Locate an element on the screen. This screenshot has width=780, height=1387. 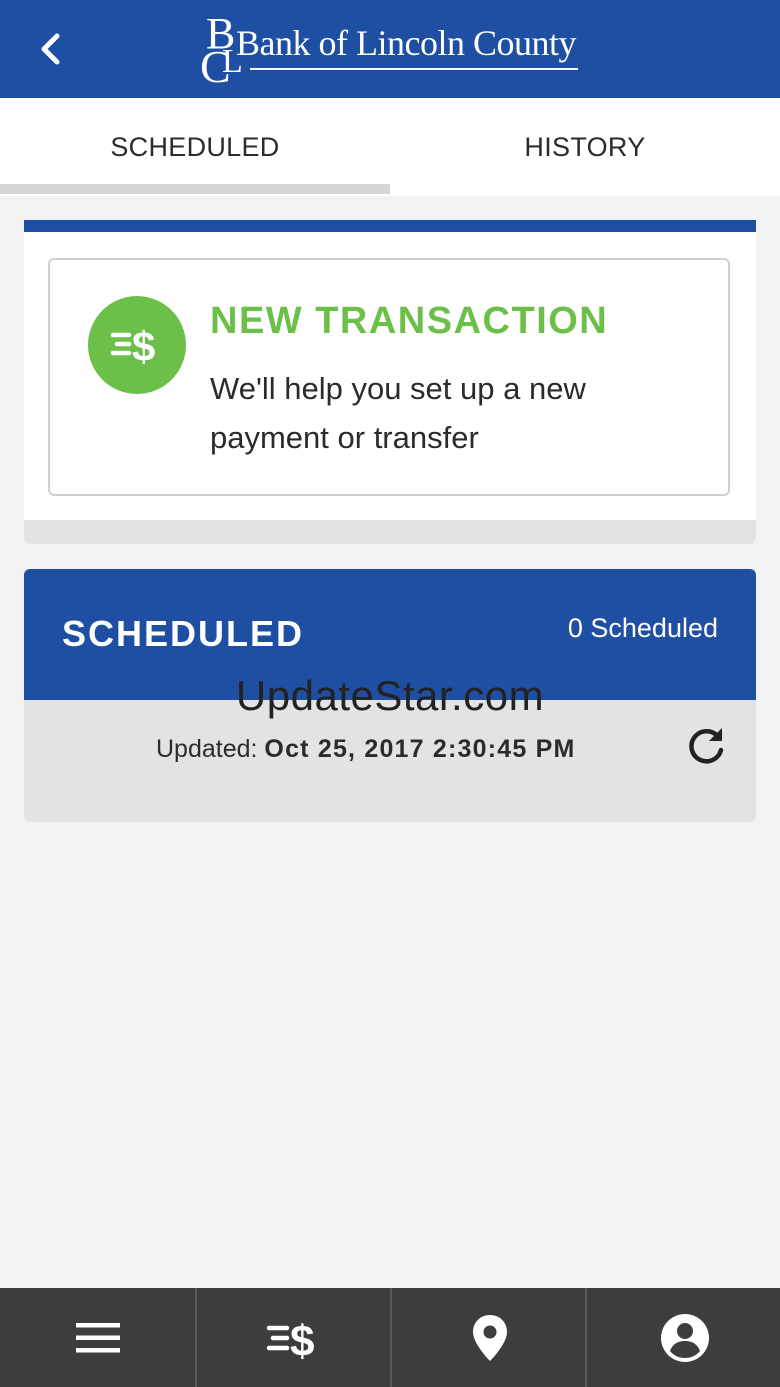
location-pin-icon is located at coordinates (489, 1337).